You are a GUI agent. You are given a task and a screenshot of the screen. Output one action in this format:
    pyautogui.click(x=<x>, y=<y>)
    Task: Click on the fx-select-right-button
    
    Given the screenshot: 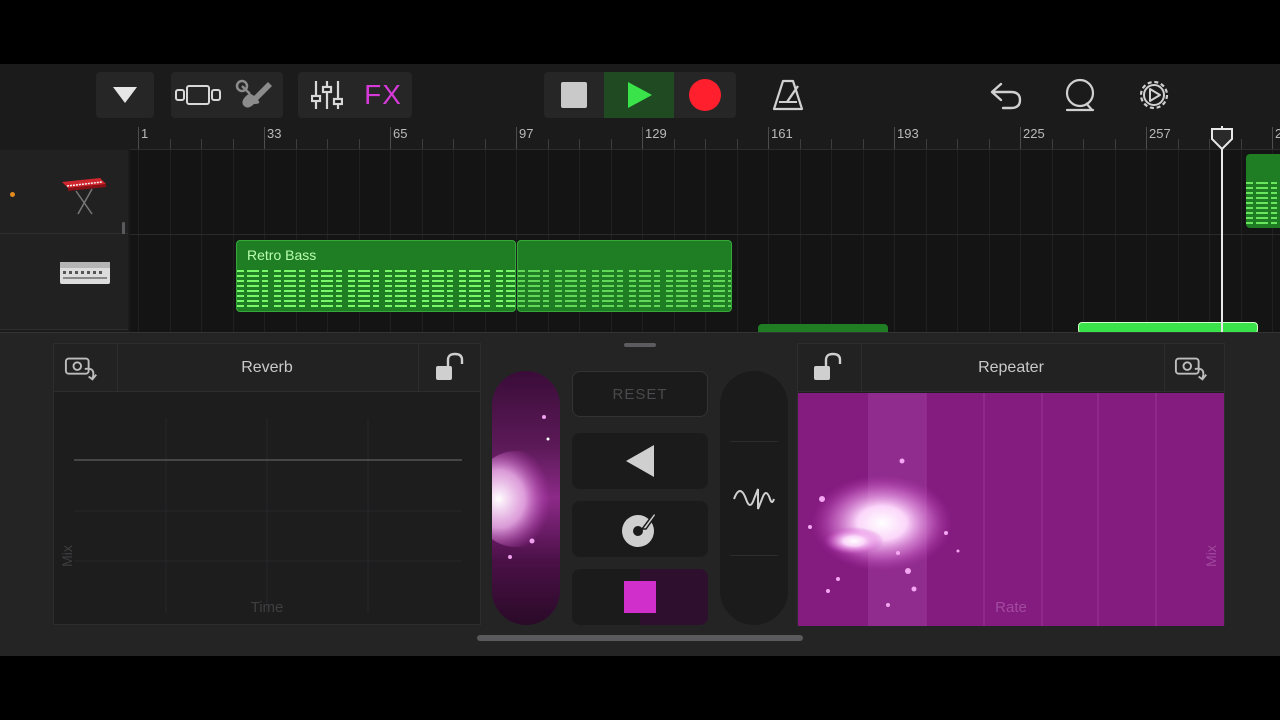 What is the action you would take?
    pyautogui.click(x=1192, y=368)
    